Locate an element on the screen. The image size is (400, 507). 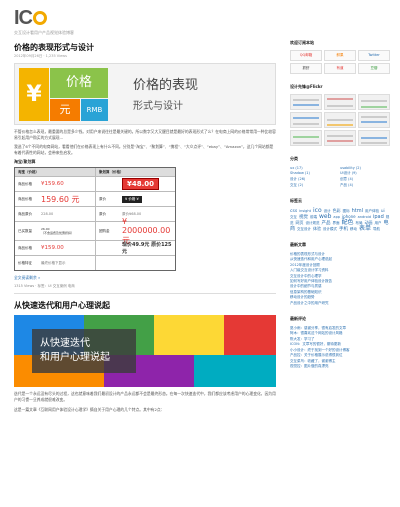
tag-link: 交互 is located at coordinates (293, 217).